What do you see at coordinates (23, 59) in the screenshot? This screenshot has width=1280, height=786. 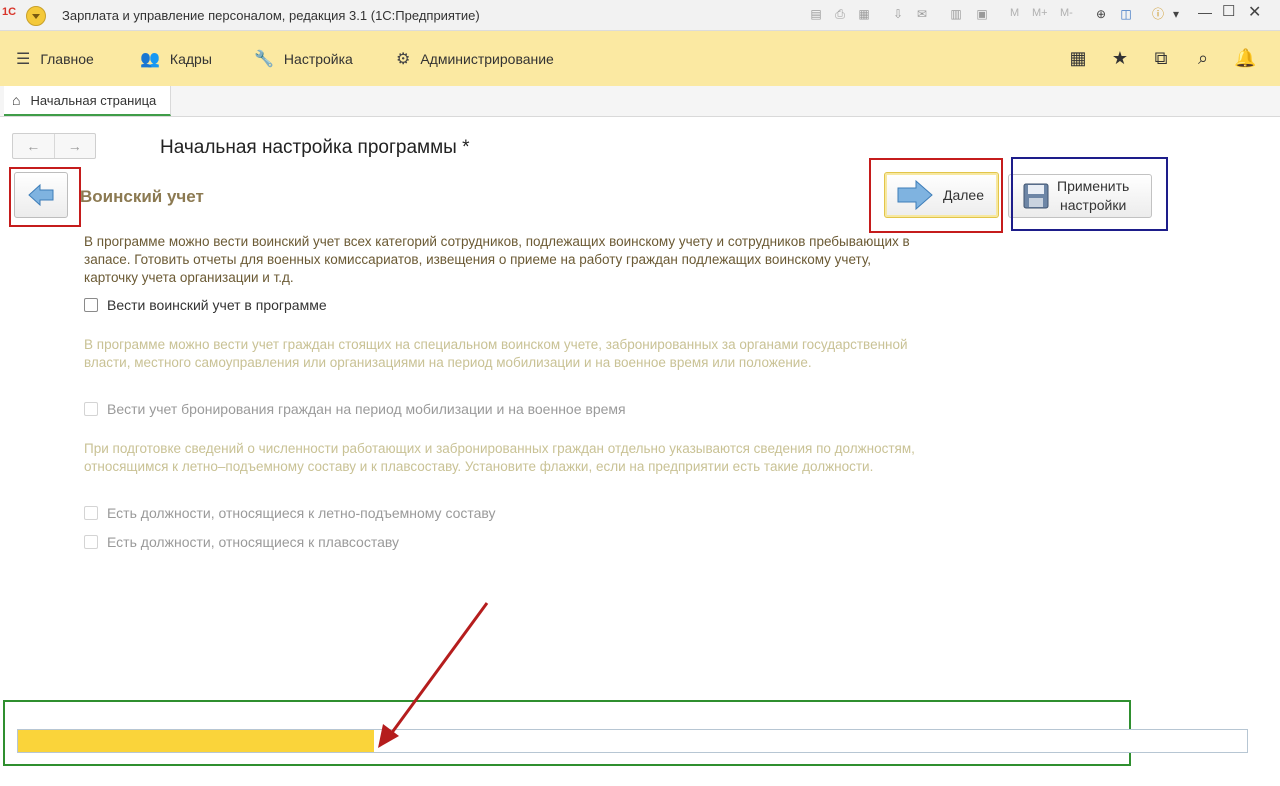 I see `hamburger-icon: ☰` at bounding box center [23, 59].